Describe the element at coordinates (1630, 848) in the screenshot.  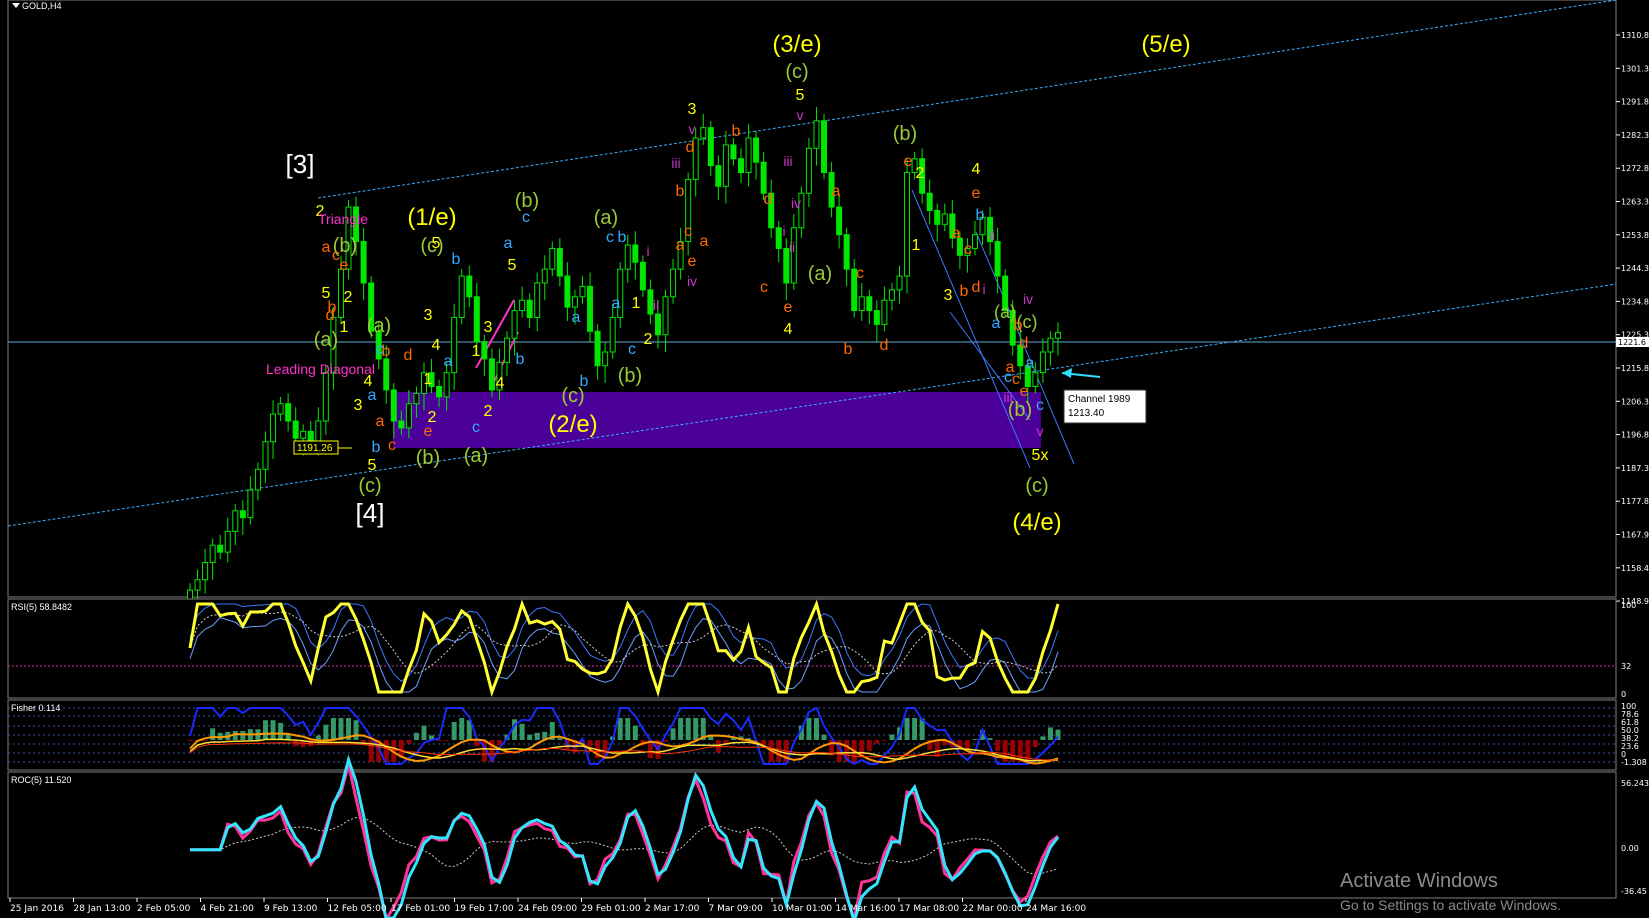
I see `roc-tick-zero: 0.00` at that location.